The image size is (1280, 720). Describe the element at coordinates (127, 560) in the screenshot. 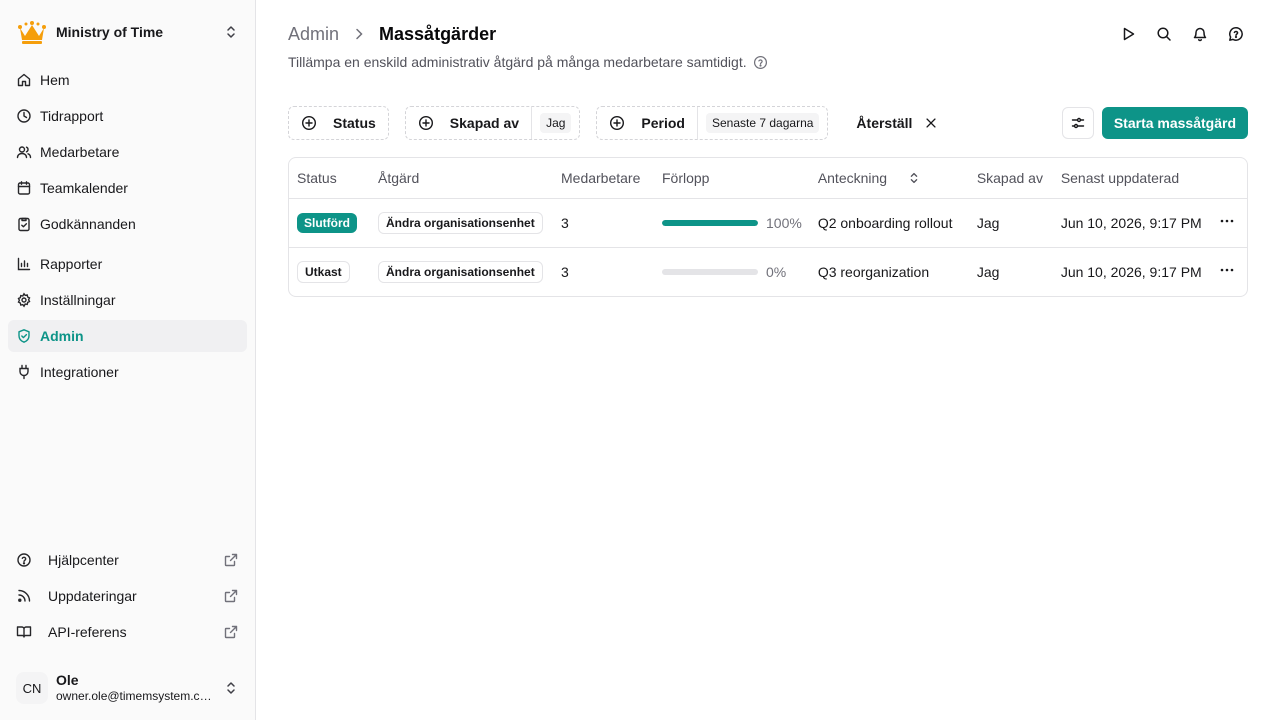

I see `link-hjalpcenter: Hjälpcenter` at that location.